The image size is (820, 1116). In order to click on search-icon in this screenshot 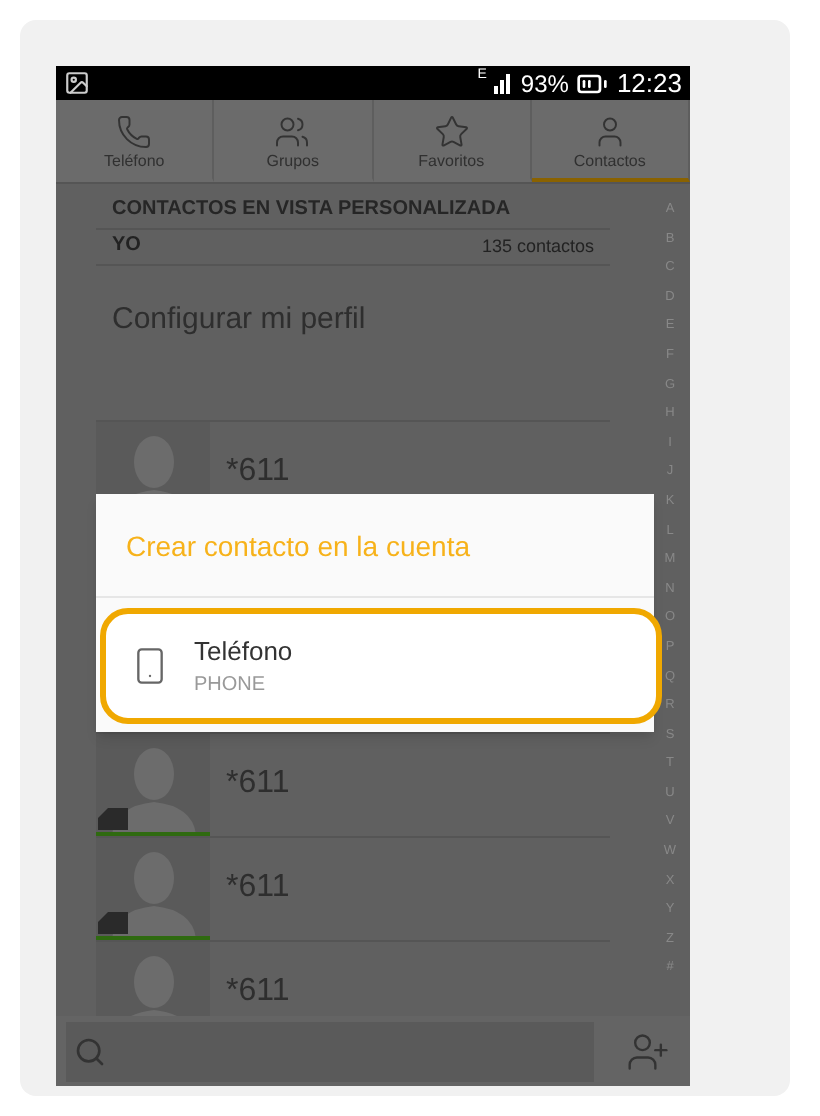, I will do `click(90, 1051)`.